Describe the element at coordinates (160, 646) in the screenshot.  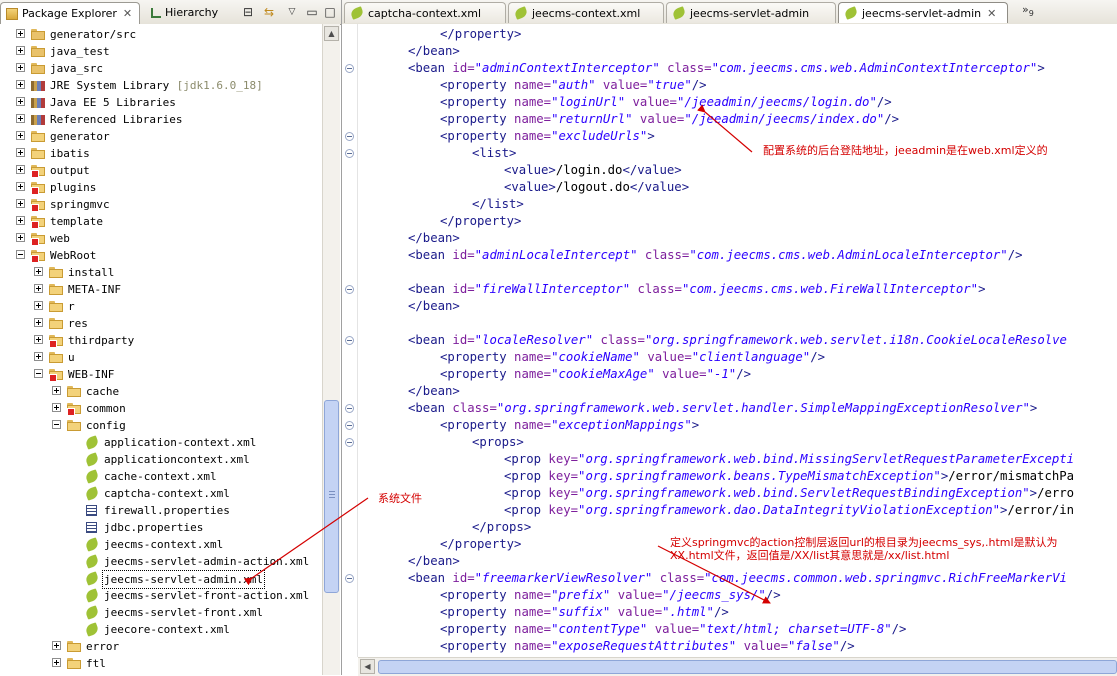
I see `tree-item: error` at that location.